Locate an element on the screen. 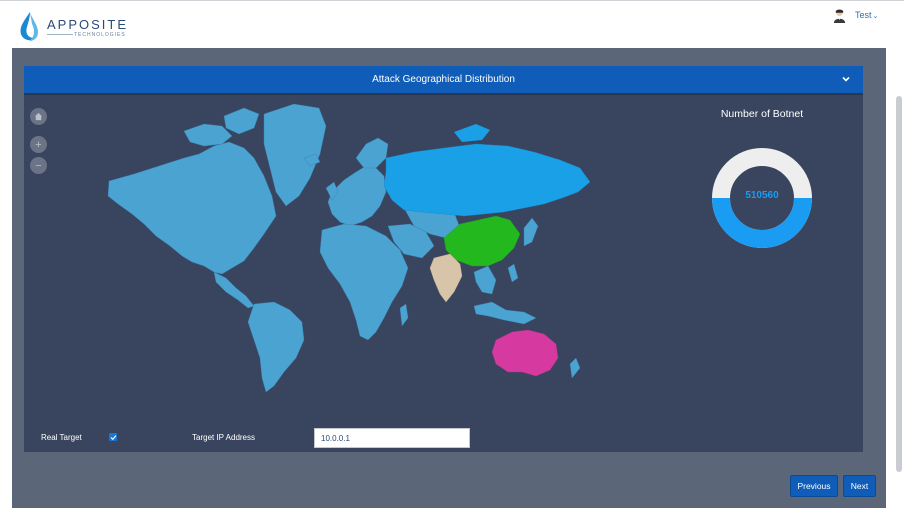  map-zoom-out-button: − is located at coordinates (38, 165).